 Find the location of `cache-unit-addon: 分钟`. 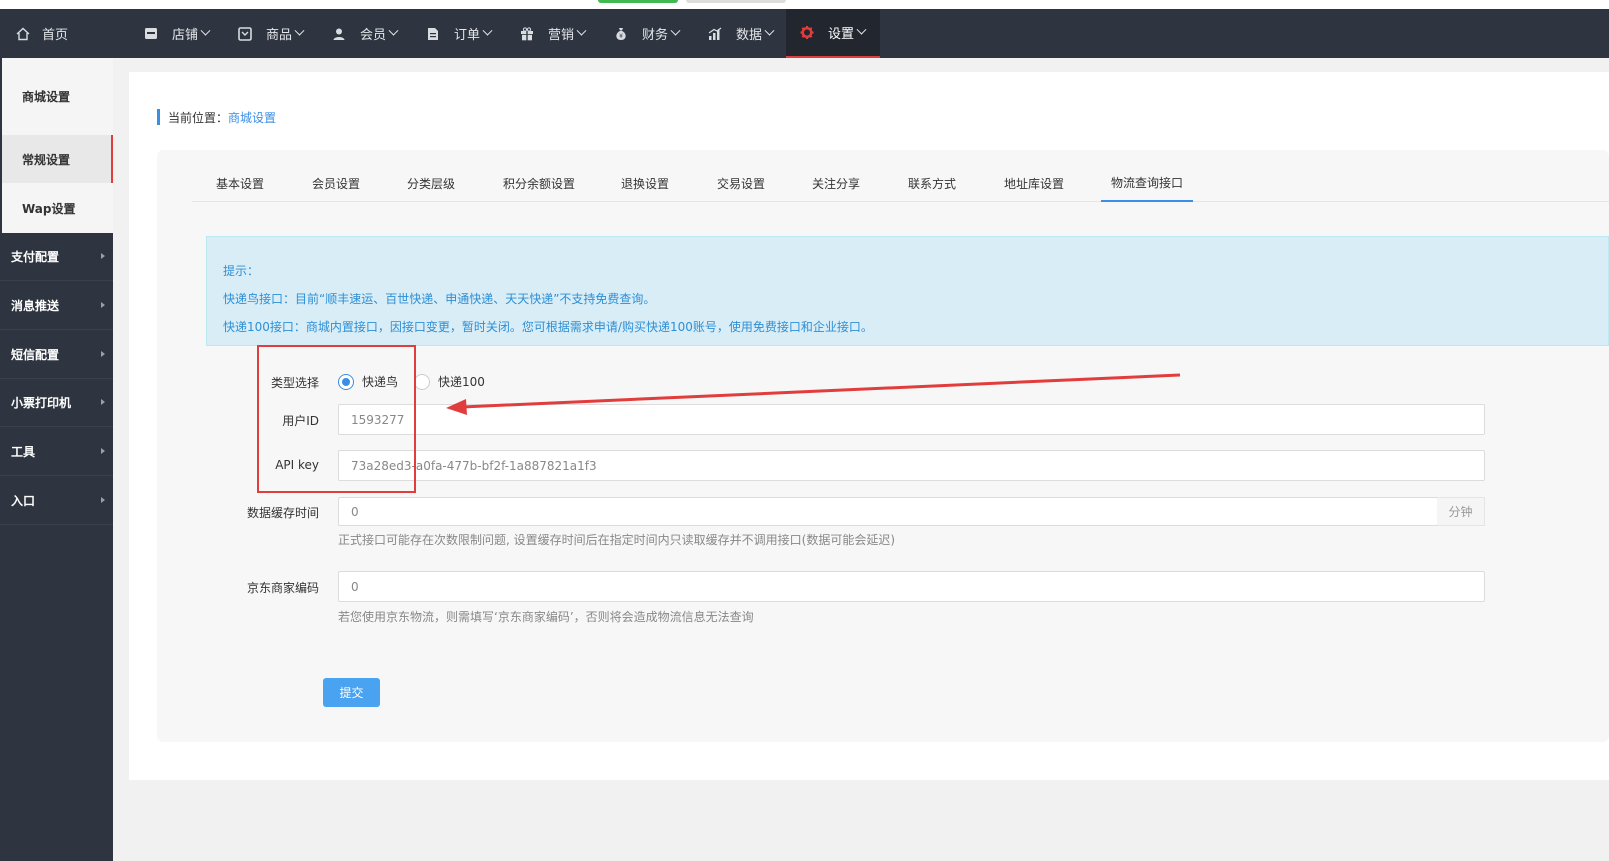

cache-unit-addon: 分钟 is located at coordinates (1461, 511).